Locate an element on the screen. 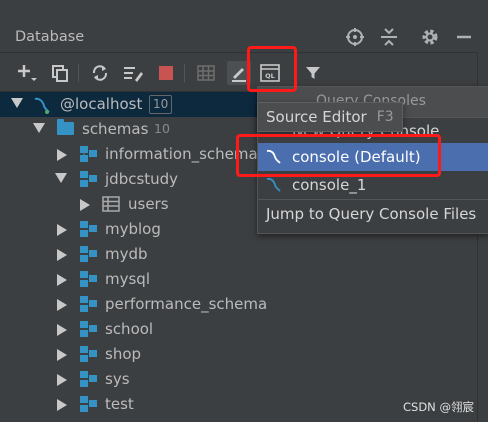  watermark: CSDN @翎宸 is located at coordinates (438, 407).